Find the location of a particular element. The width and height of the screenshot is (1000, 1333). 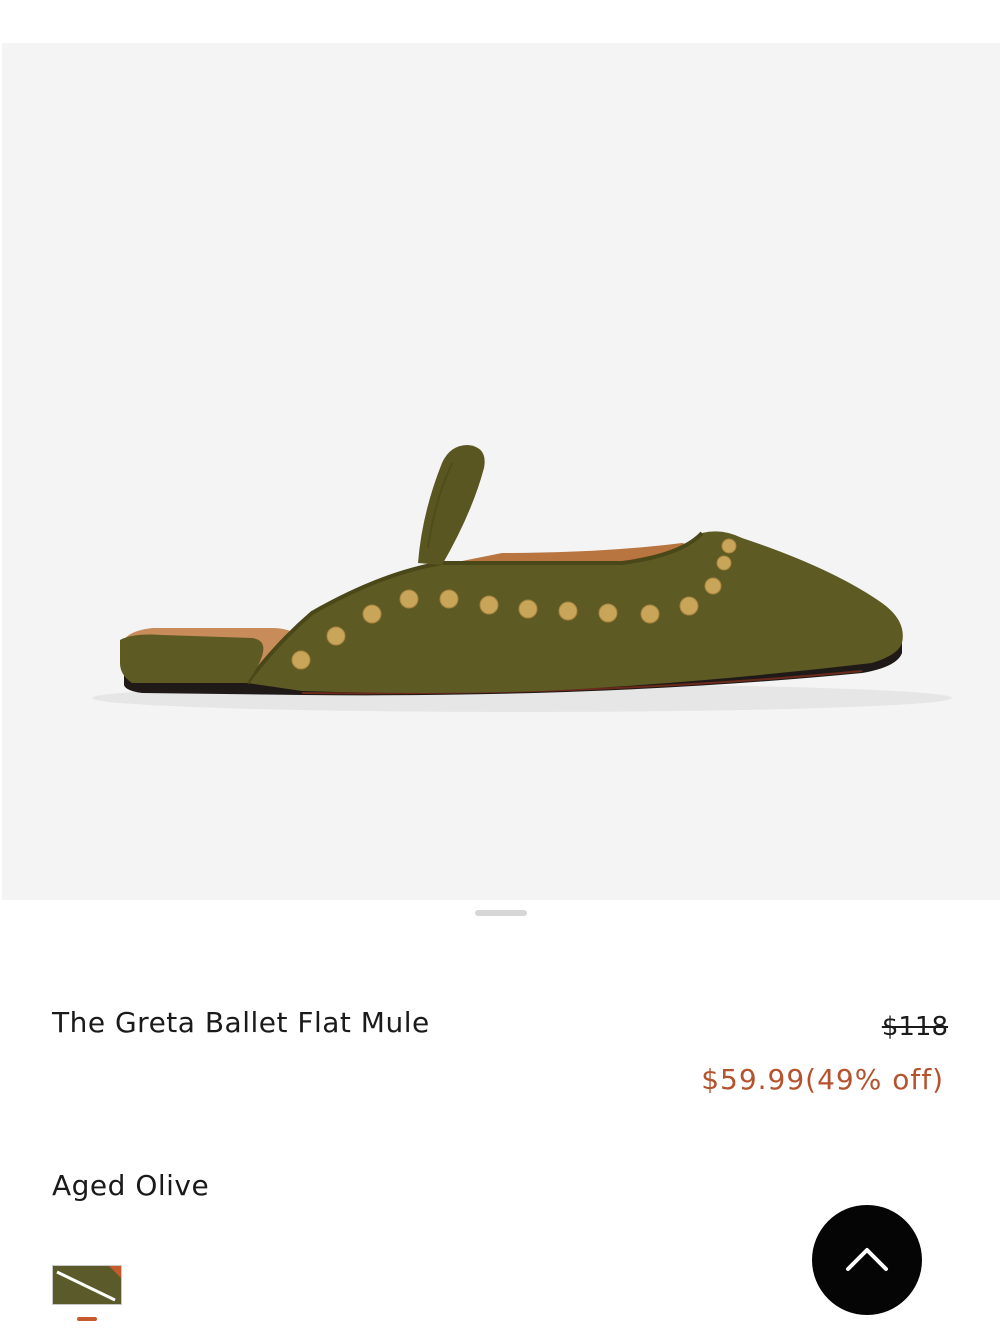

brand-logo is located at coordinates (500, 5).